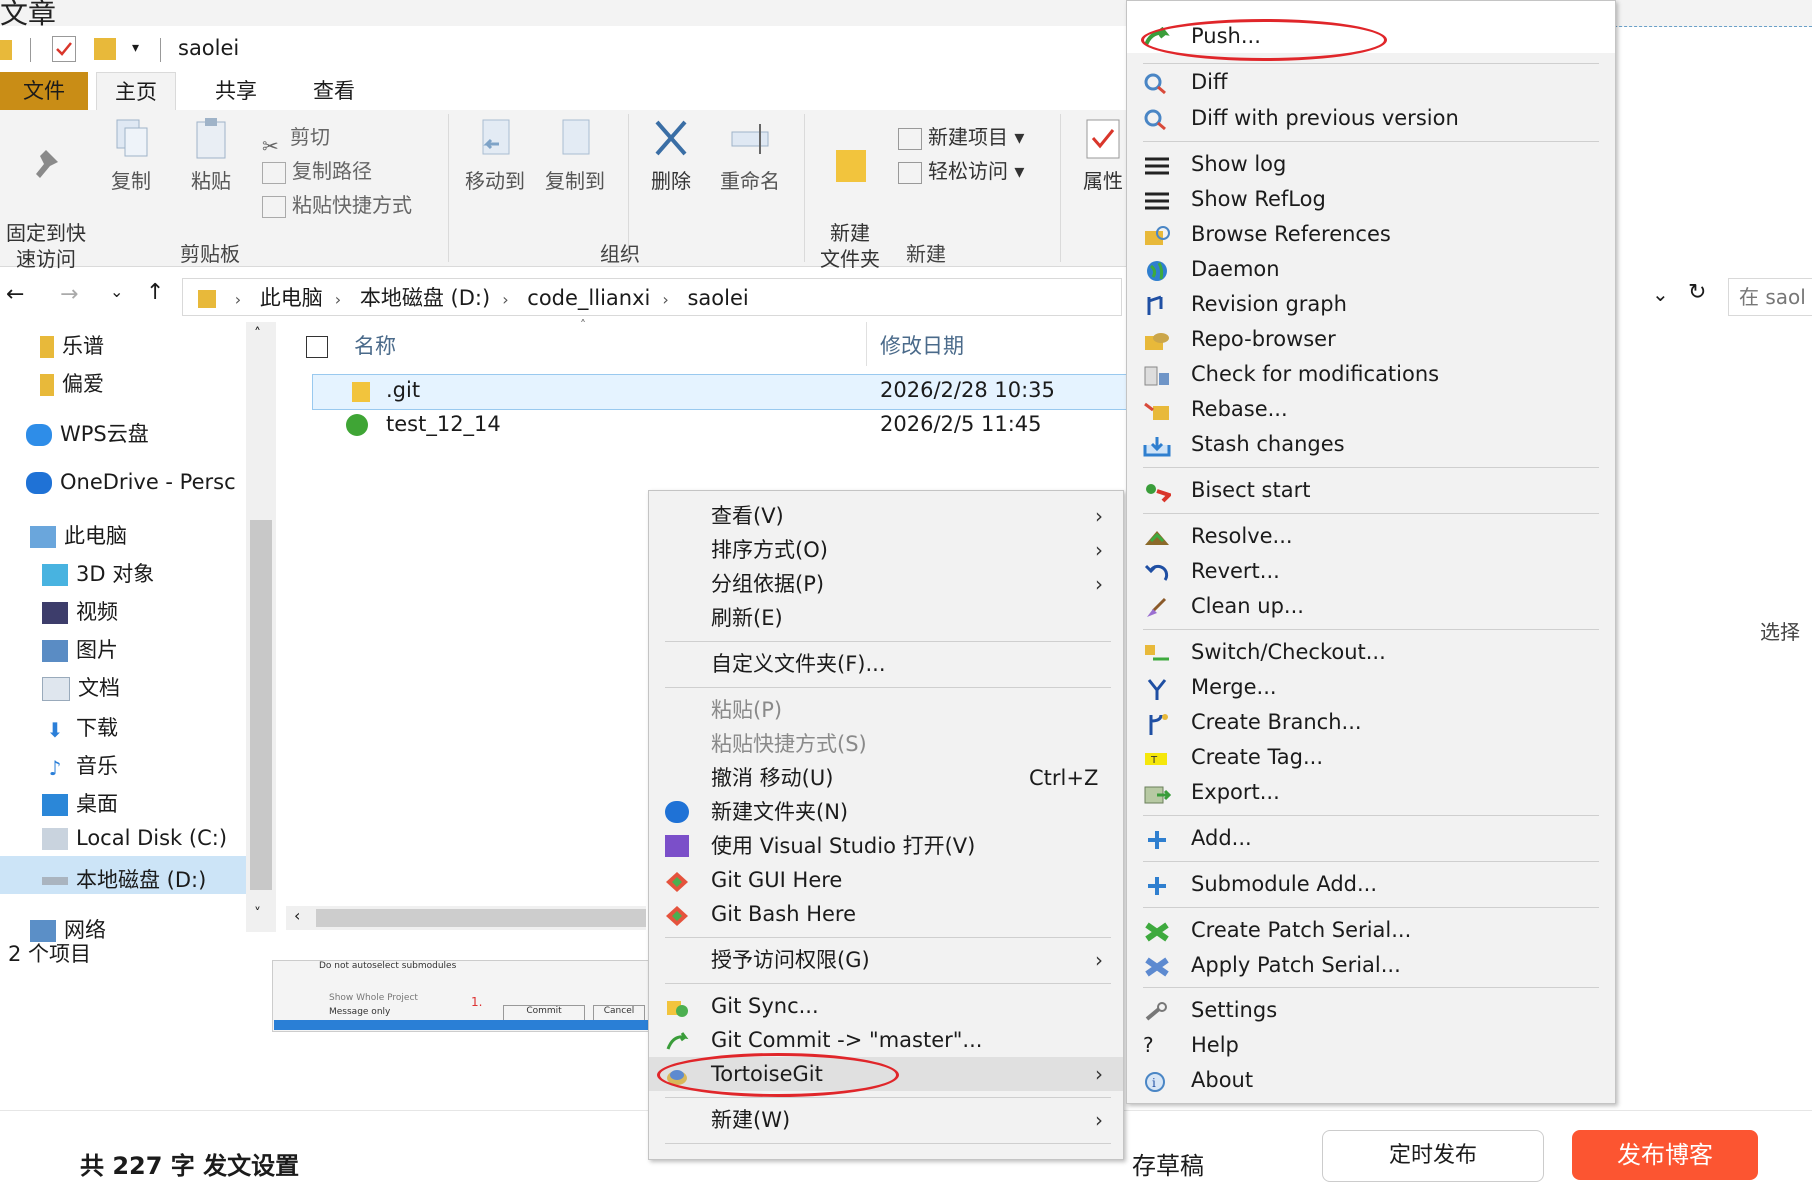  I want to click on copy-button: 复制, so click(131, 155).